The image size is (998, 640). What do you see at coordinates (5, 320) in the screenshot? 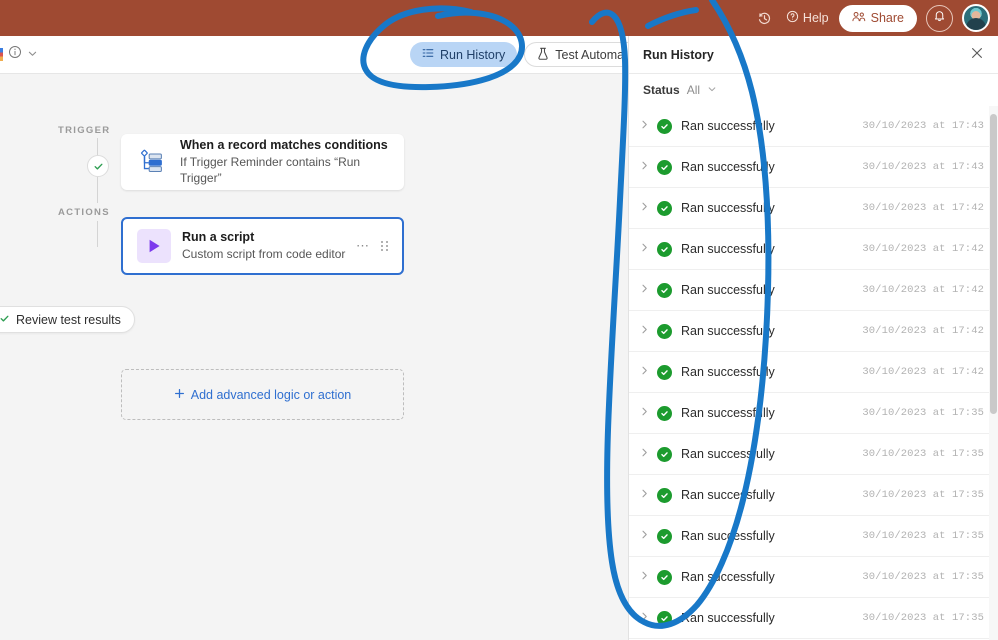
I see `check-icon` at bounding box center [5, 320].